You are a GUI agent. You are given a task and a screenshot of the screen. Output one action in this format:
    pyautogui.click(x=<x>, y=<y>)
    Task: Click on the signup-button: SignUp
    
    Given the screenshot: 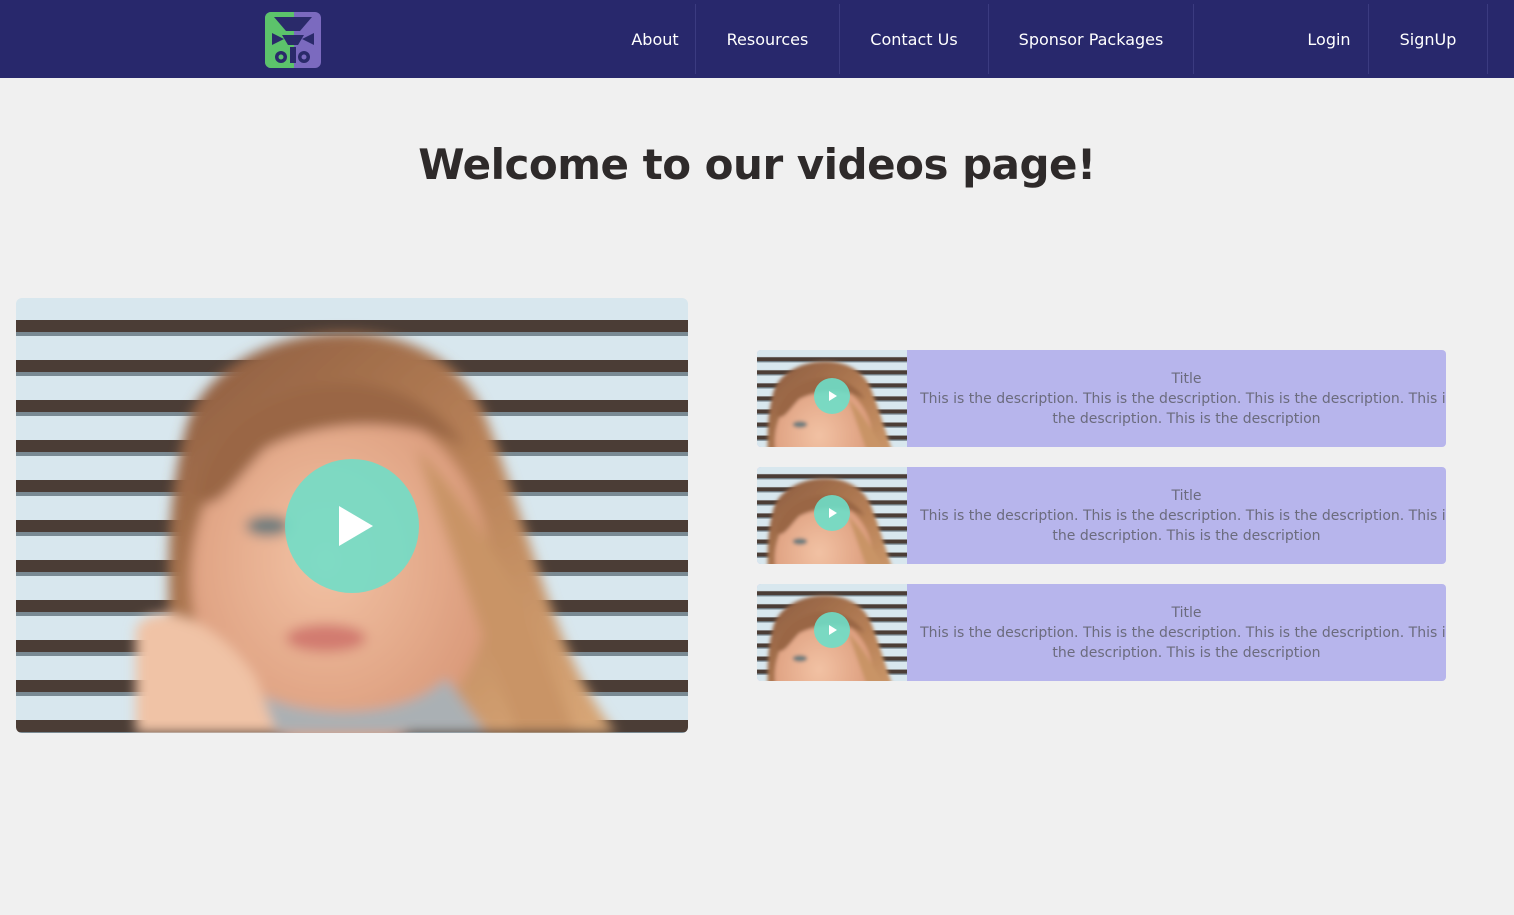 What is the action you would take?
    pyautogui.click(x=1428, y=39)
    